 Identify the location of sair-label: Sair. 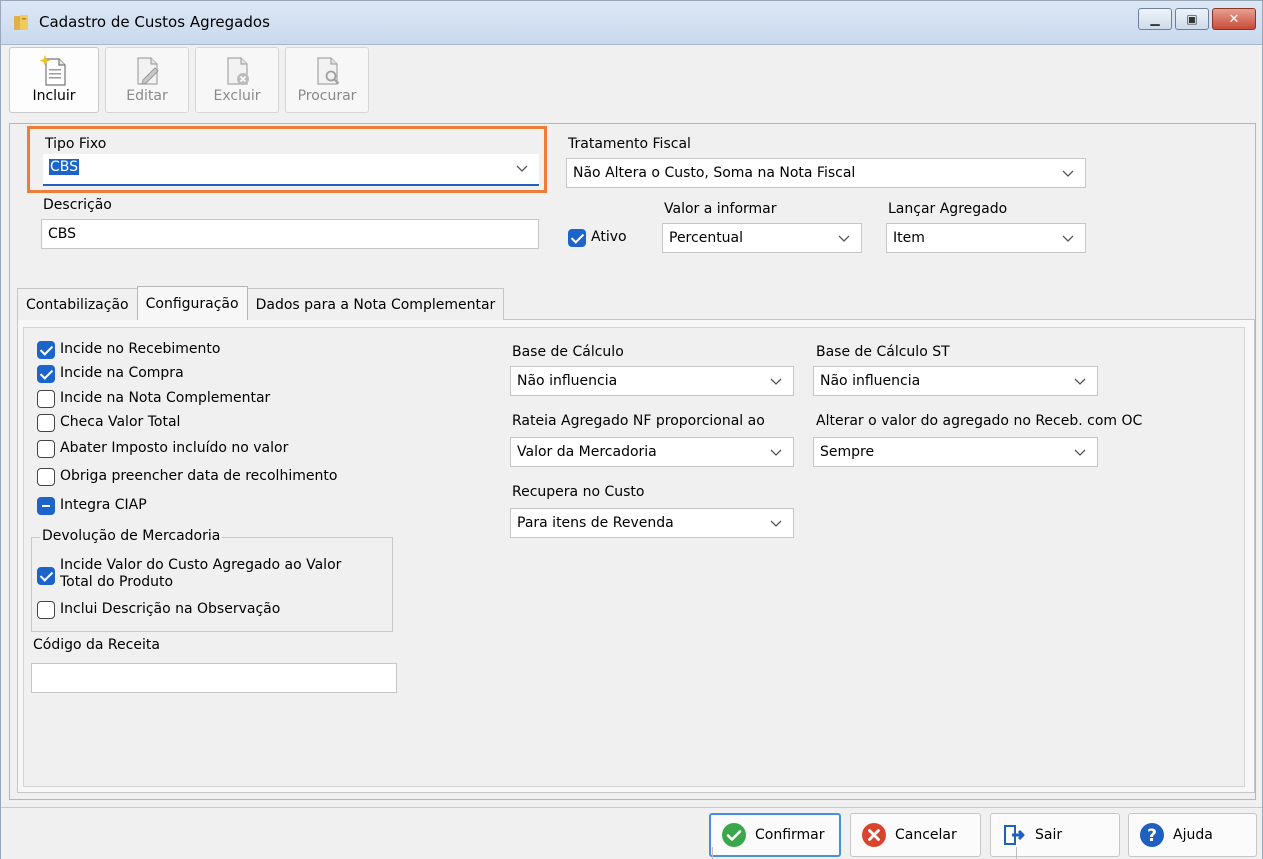
(1049, 835).